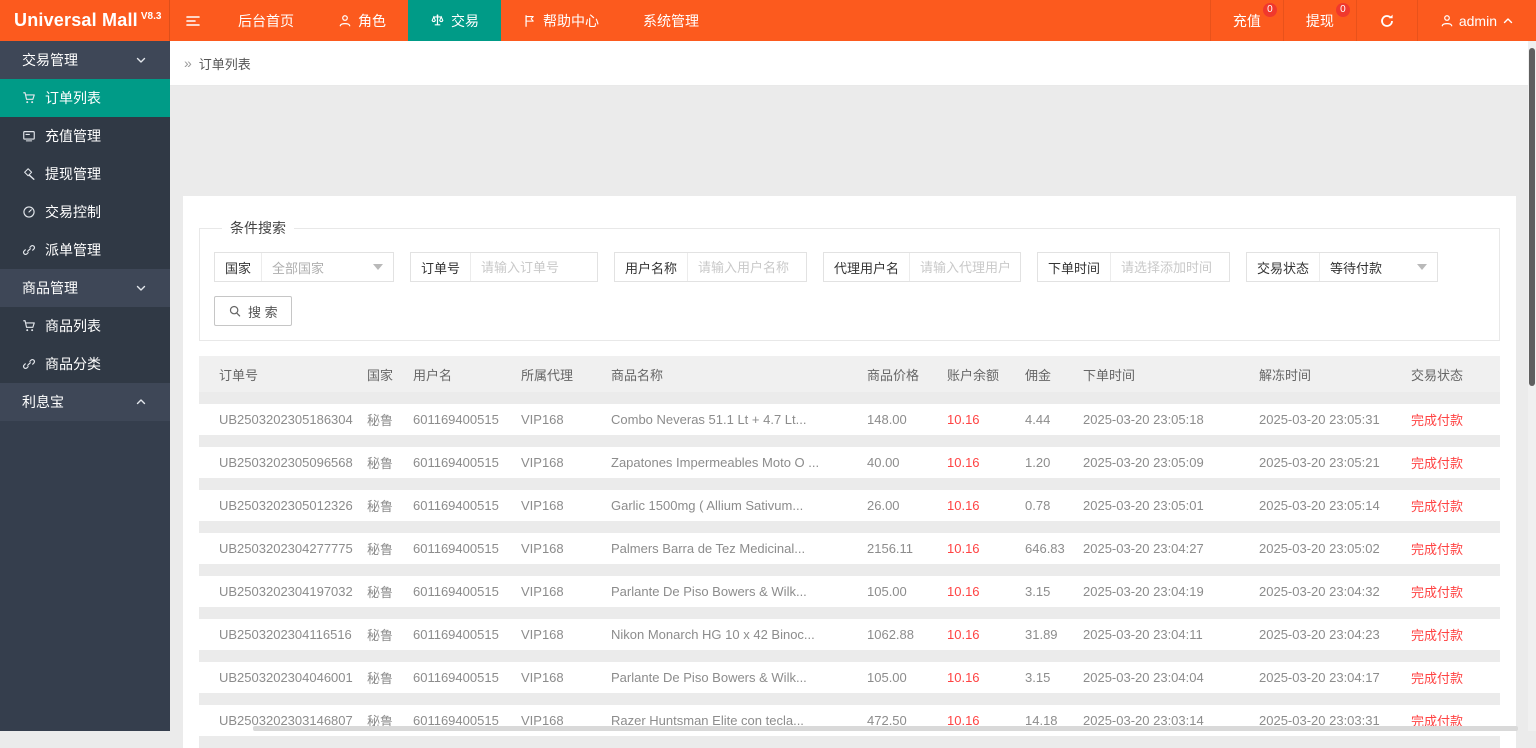 Image resolution: width=1536 pixels, height=748 pixels. I want to click on country-select-value: 全部国家, so click(317, 267).